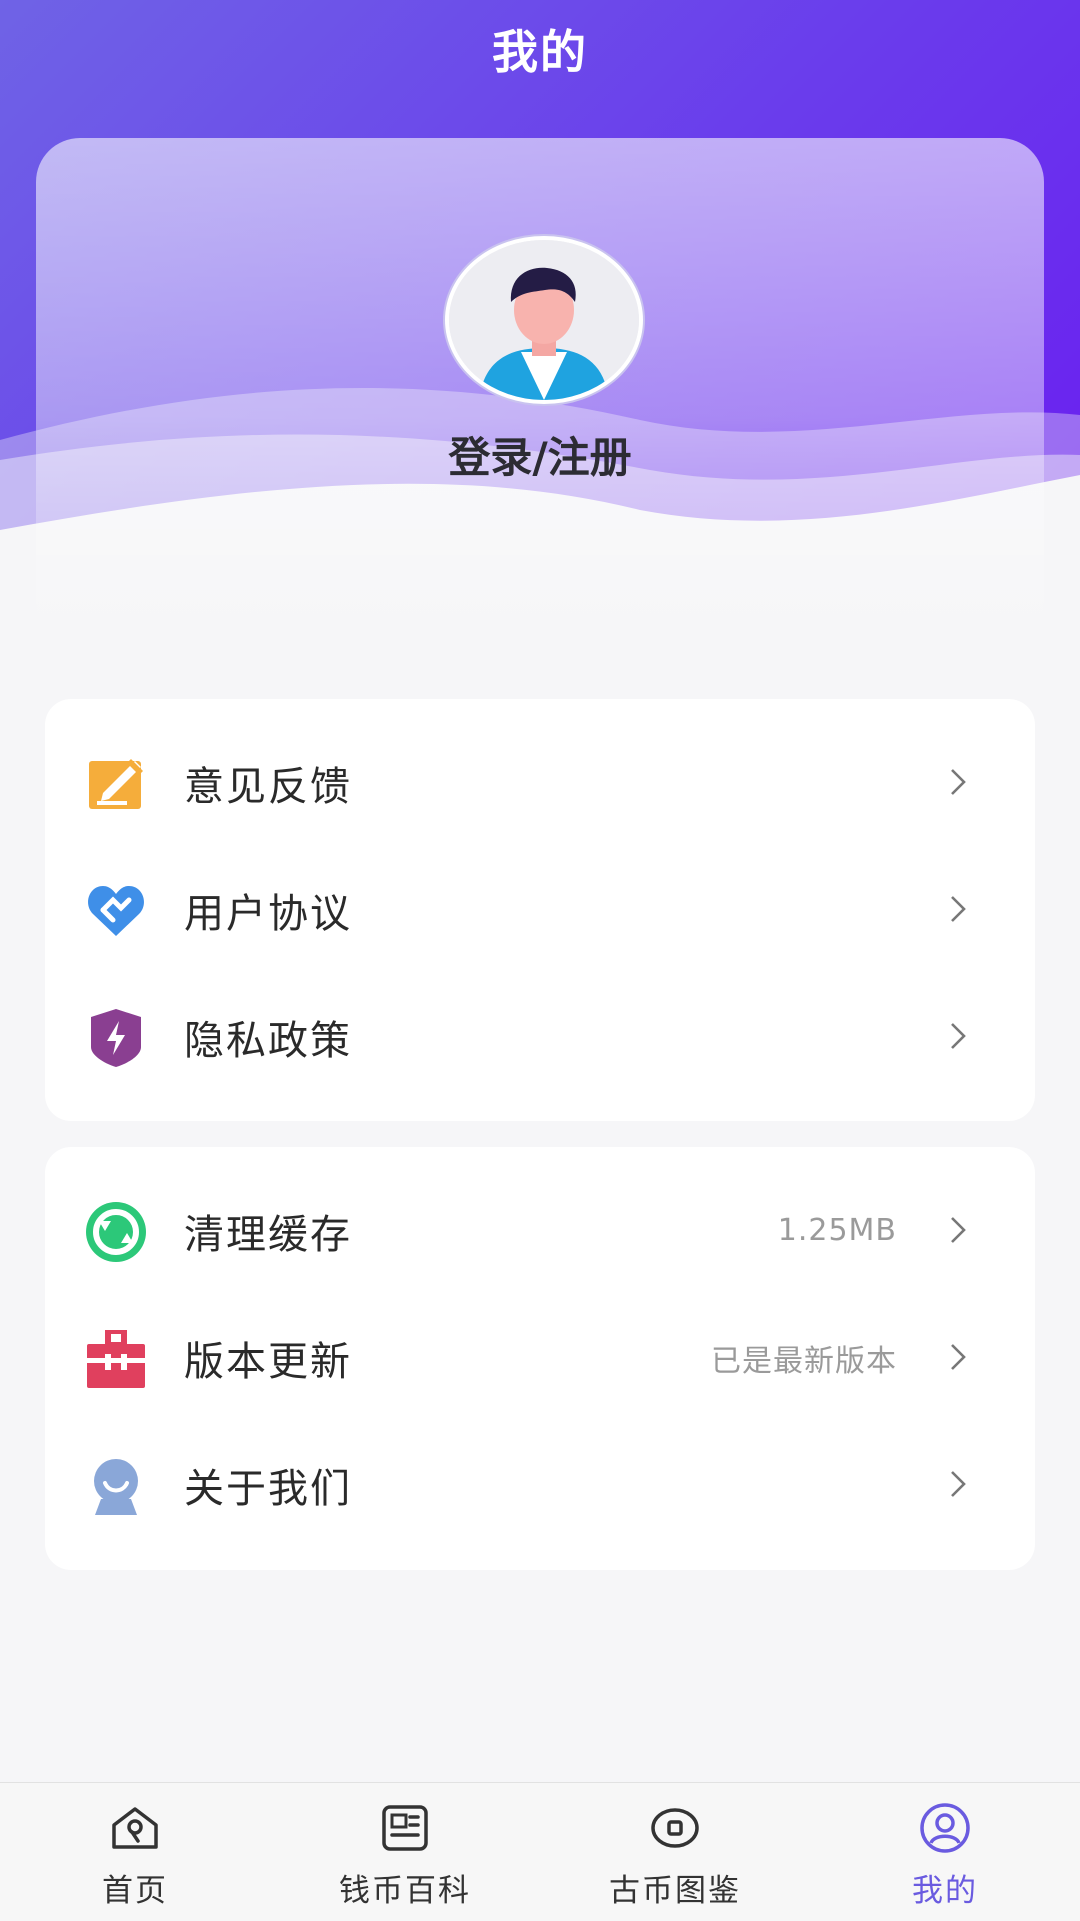 This screenshot has width=1080, height=1921. Describe the element at coordinates (135, 1828) in the screenshot. I see `home-icon` at that location.